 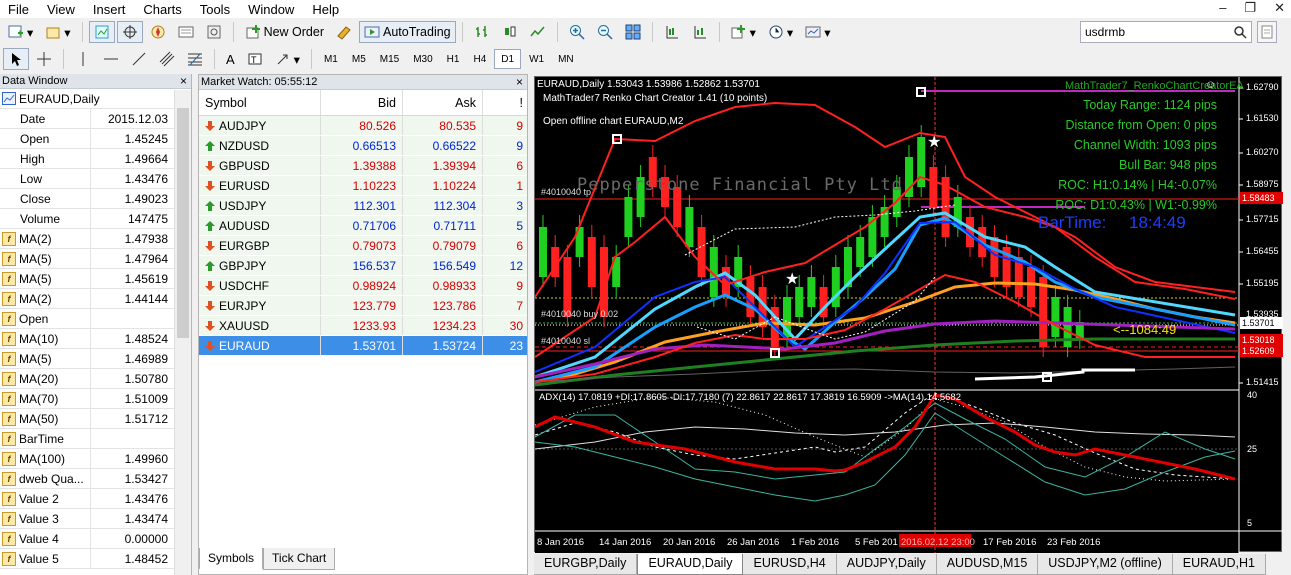 I want to click on symbol-name: AUDJPY, so click(x=243, y=125).